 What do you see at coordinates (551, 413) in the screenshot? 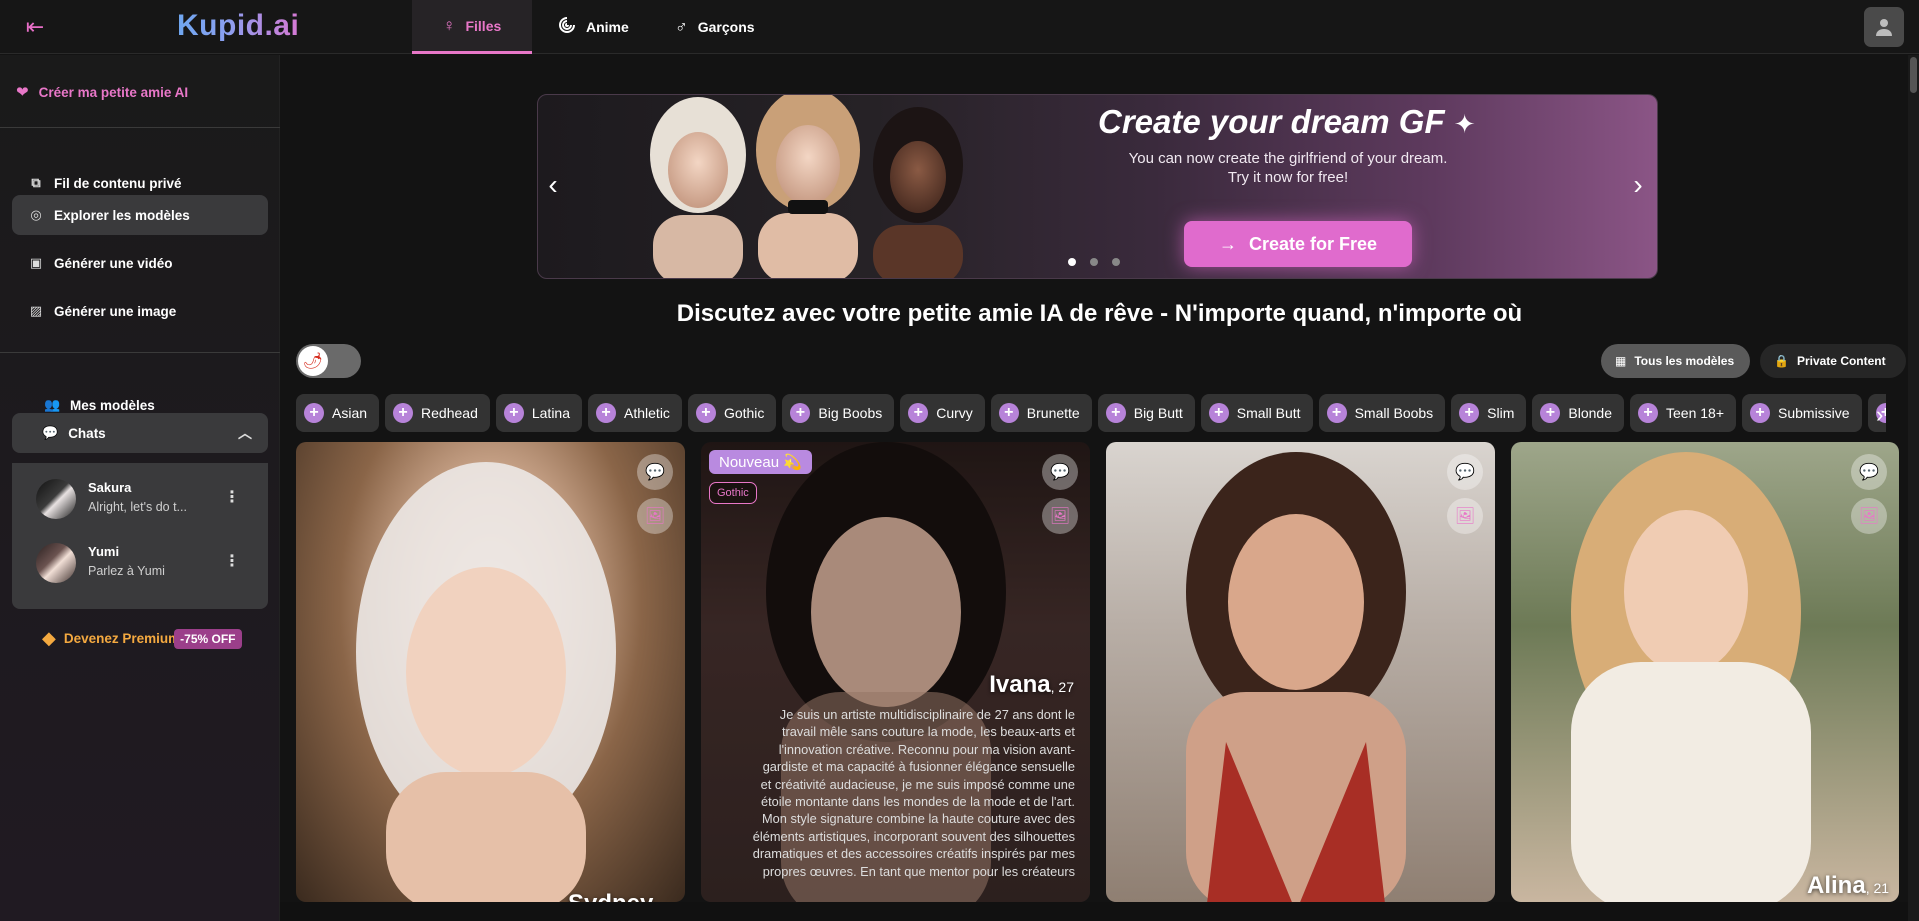
I see `category-chip-label: Latina` at bounding box center [551, 413].